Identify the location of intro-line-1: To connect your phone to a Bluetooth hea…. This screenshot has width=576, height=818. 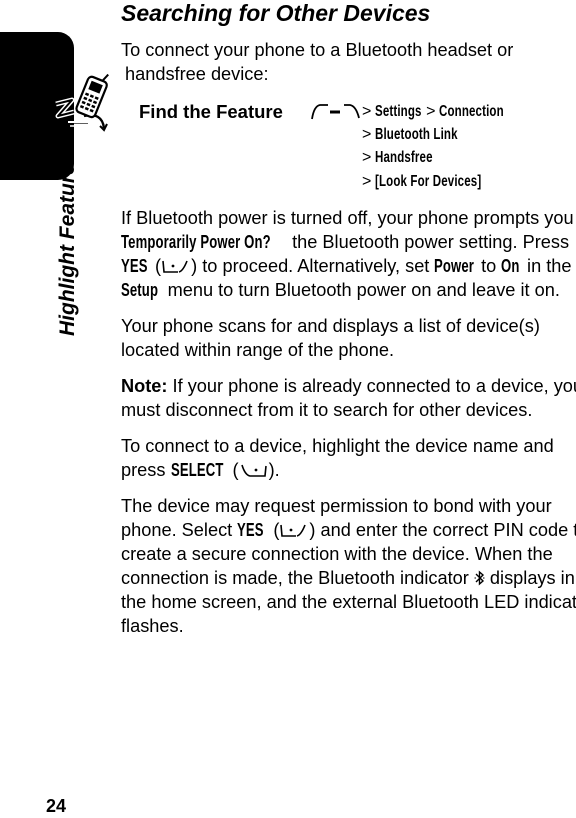
(317, 50).